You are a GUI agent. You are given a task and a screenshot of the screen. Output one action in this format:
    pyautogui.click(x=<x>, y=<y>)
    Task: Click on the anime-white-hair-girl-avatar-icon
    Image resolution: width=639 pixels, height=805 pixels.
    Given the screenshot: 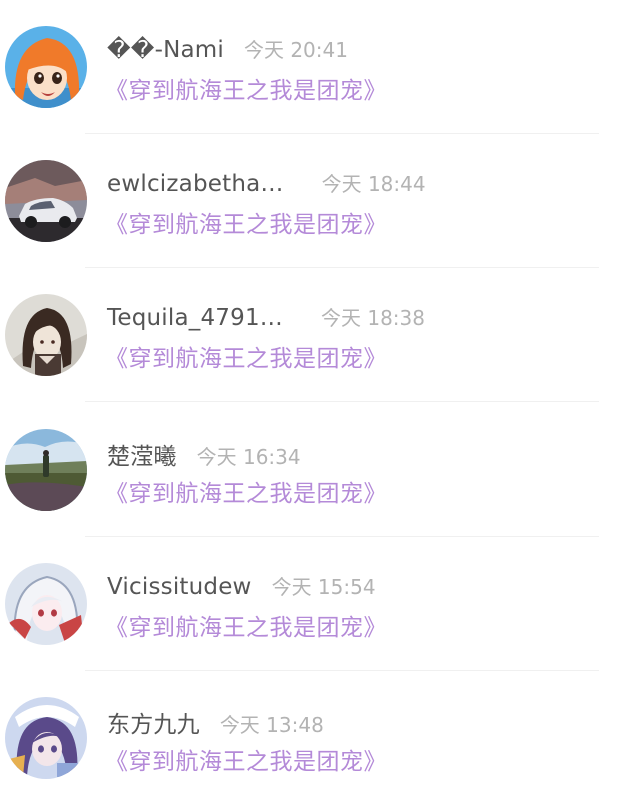 What is the action you would take?
    pyautogui.click(x=46, y=604)
    